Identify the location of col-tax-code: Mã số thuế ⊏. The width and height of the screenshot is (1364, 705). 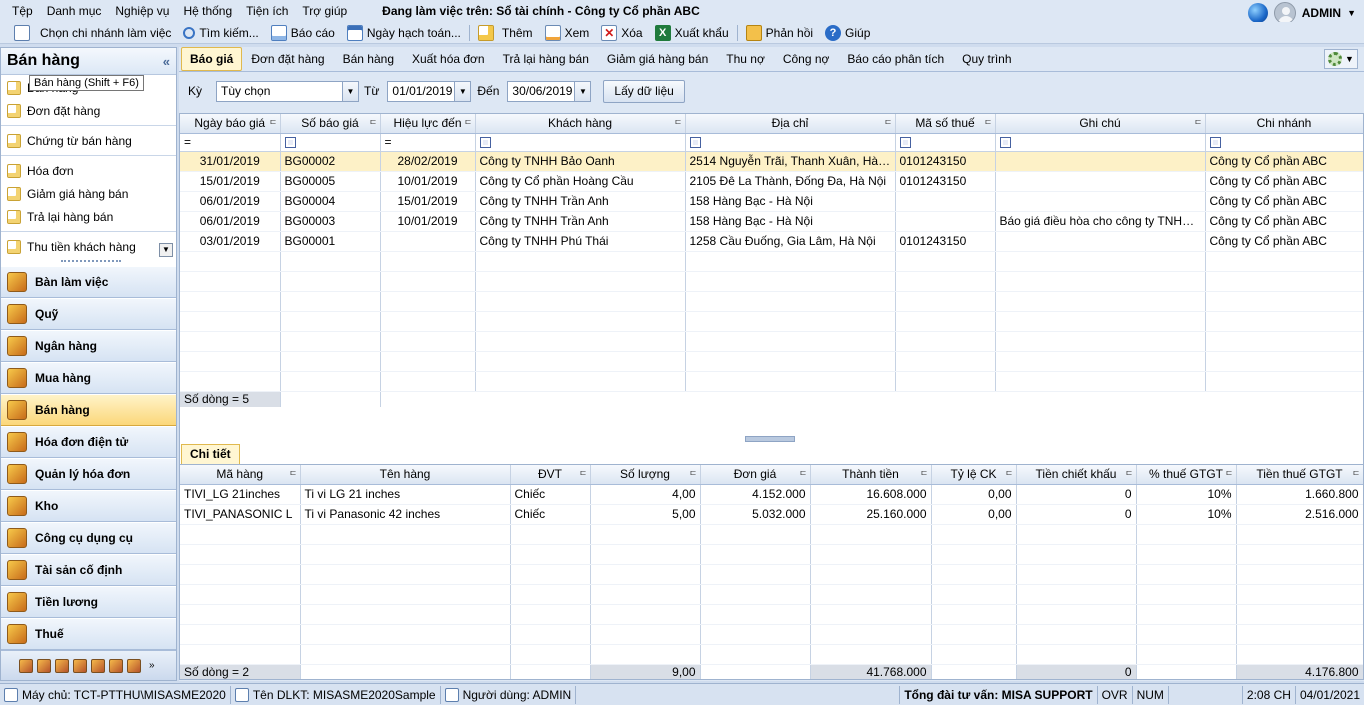
(945, 124).